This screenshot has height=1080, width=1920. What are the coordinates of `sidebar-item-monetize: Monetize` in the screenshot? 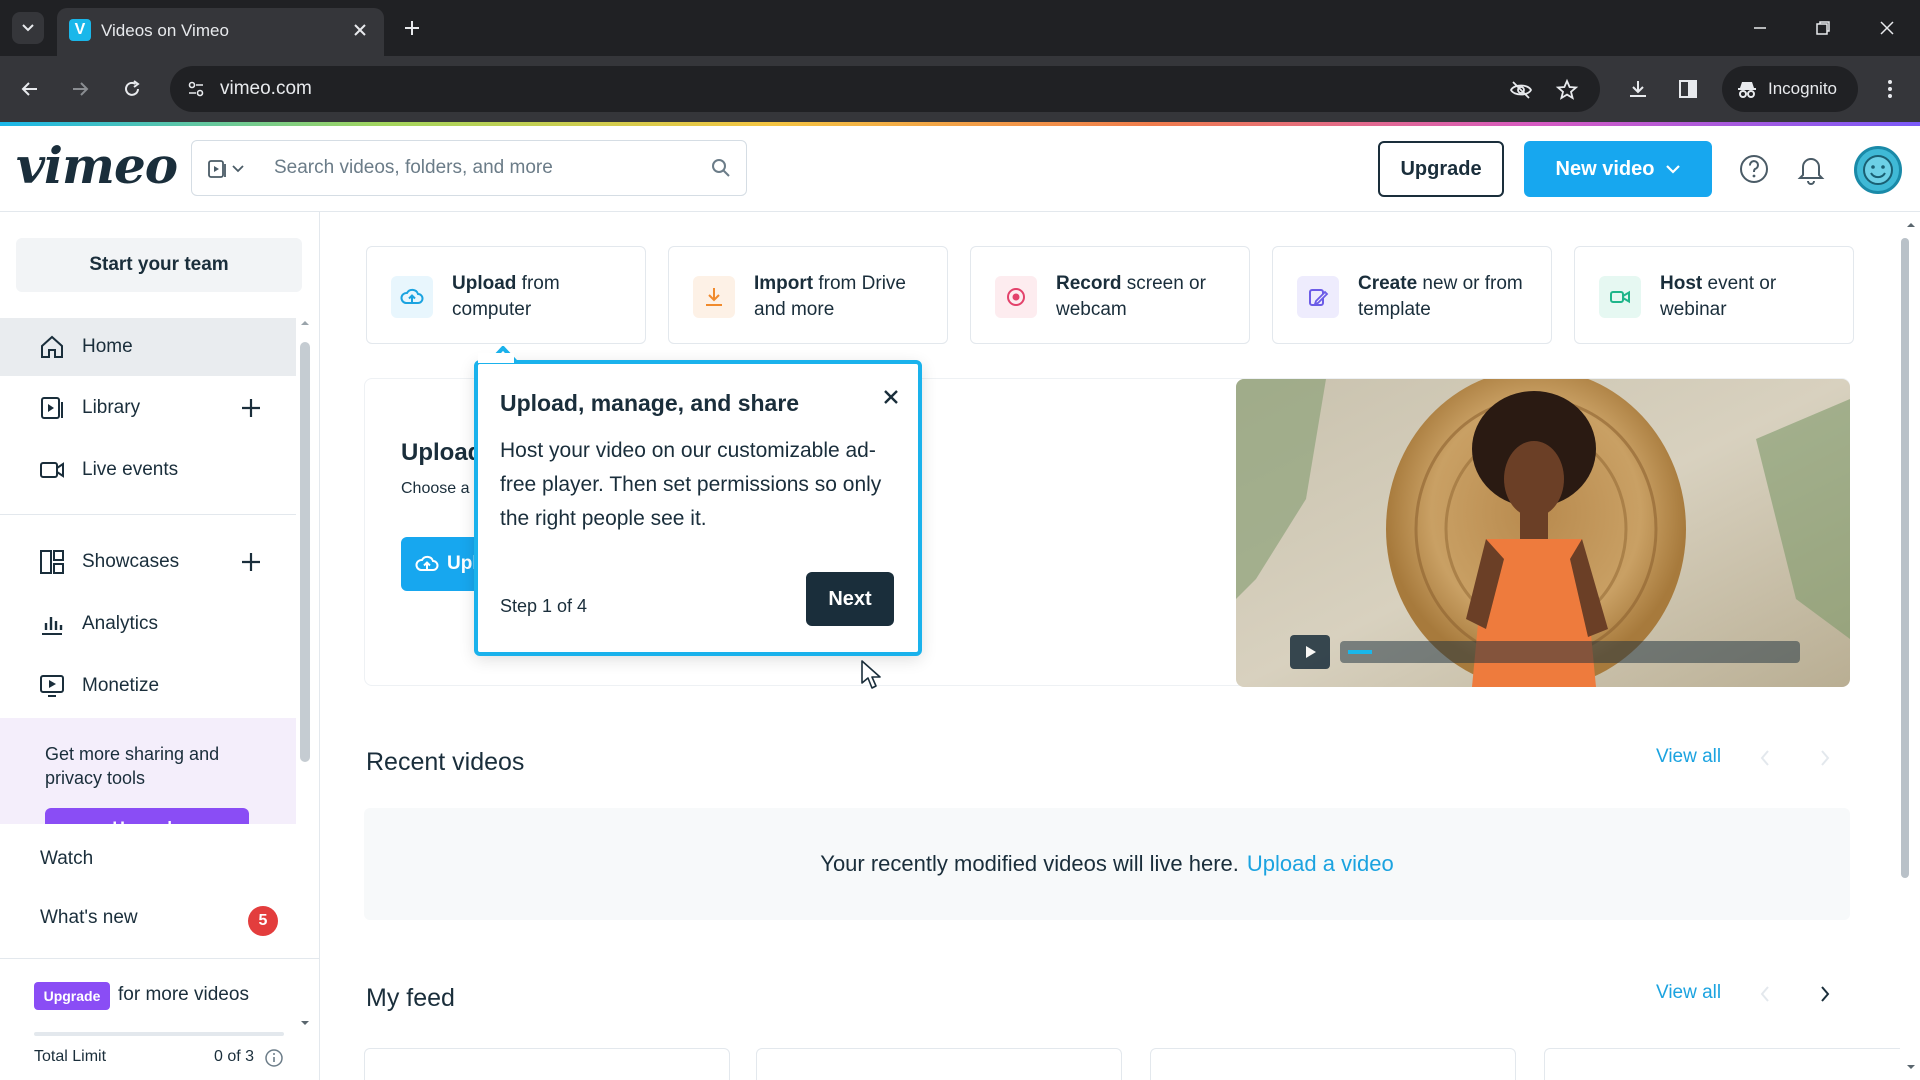 It's located at (148, 686).